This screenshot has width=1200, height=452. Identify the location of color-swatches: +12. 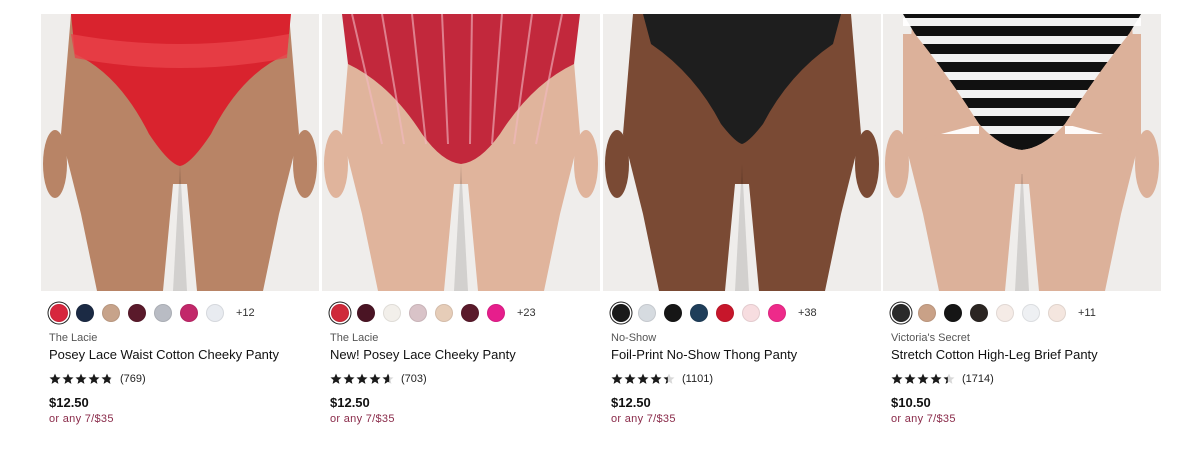
(184, 313).